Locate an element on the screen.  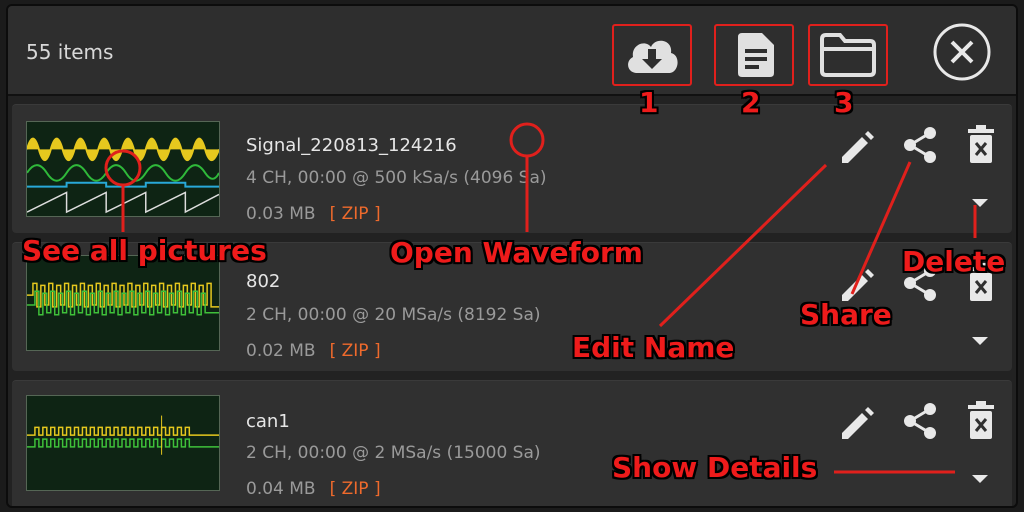
folder-button is located at coordinates (848, 55).